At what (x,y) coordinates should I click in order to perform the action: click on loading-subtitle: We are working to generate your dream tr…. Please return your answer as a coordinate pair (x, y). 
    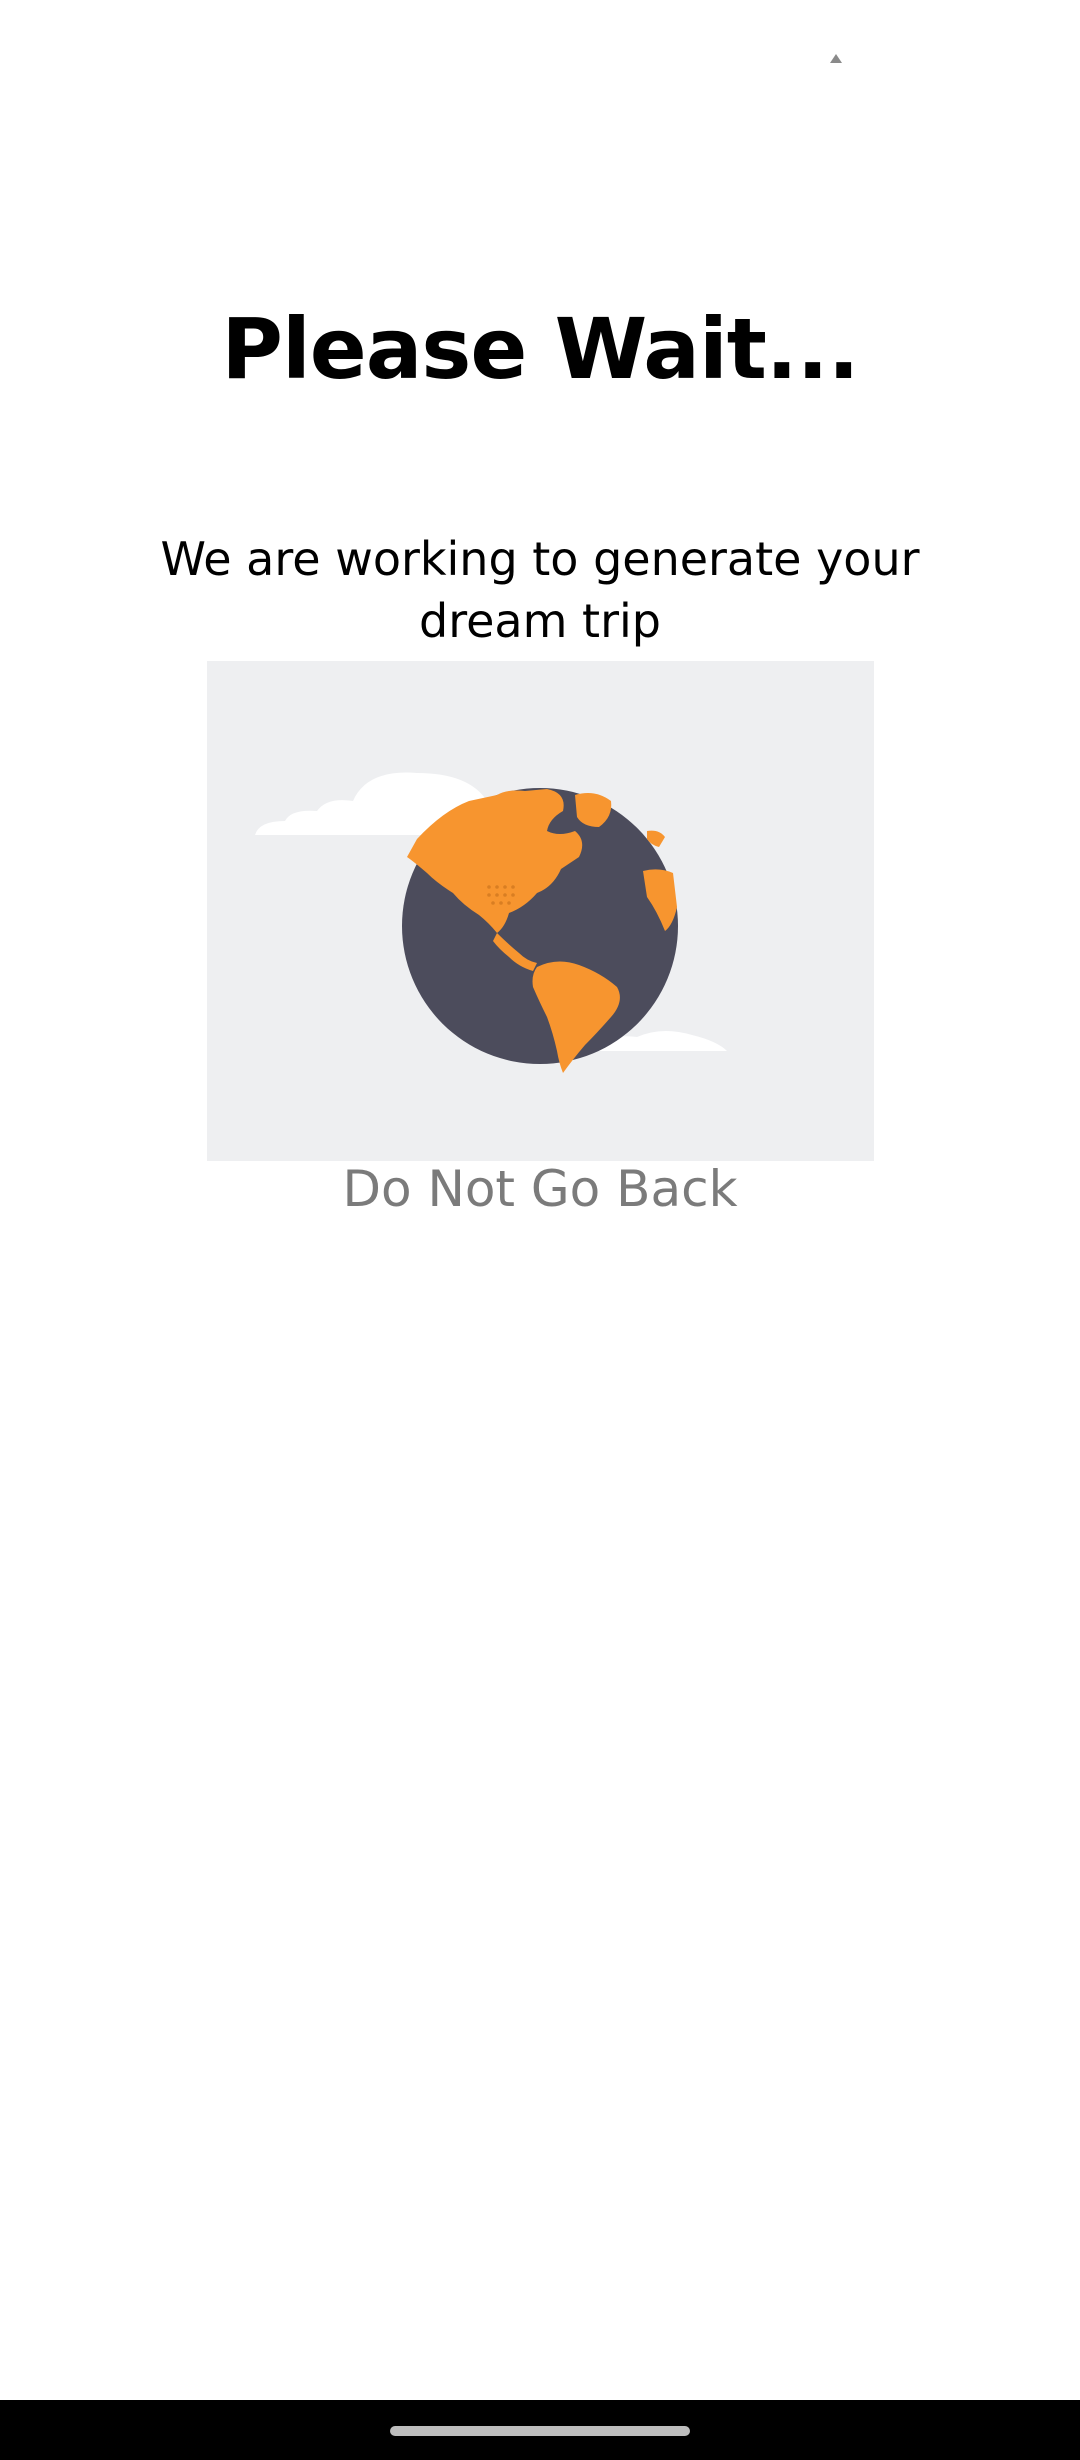
    Looking at the image, I should click on (540, 590).